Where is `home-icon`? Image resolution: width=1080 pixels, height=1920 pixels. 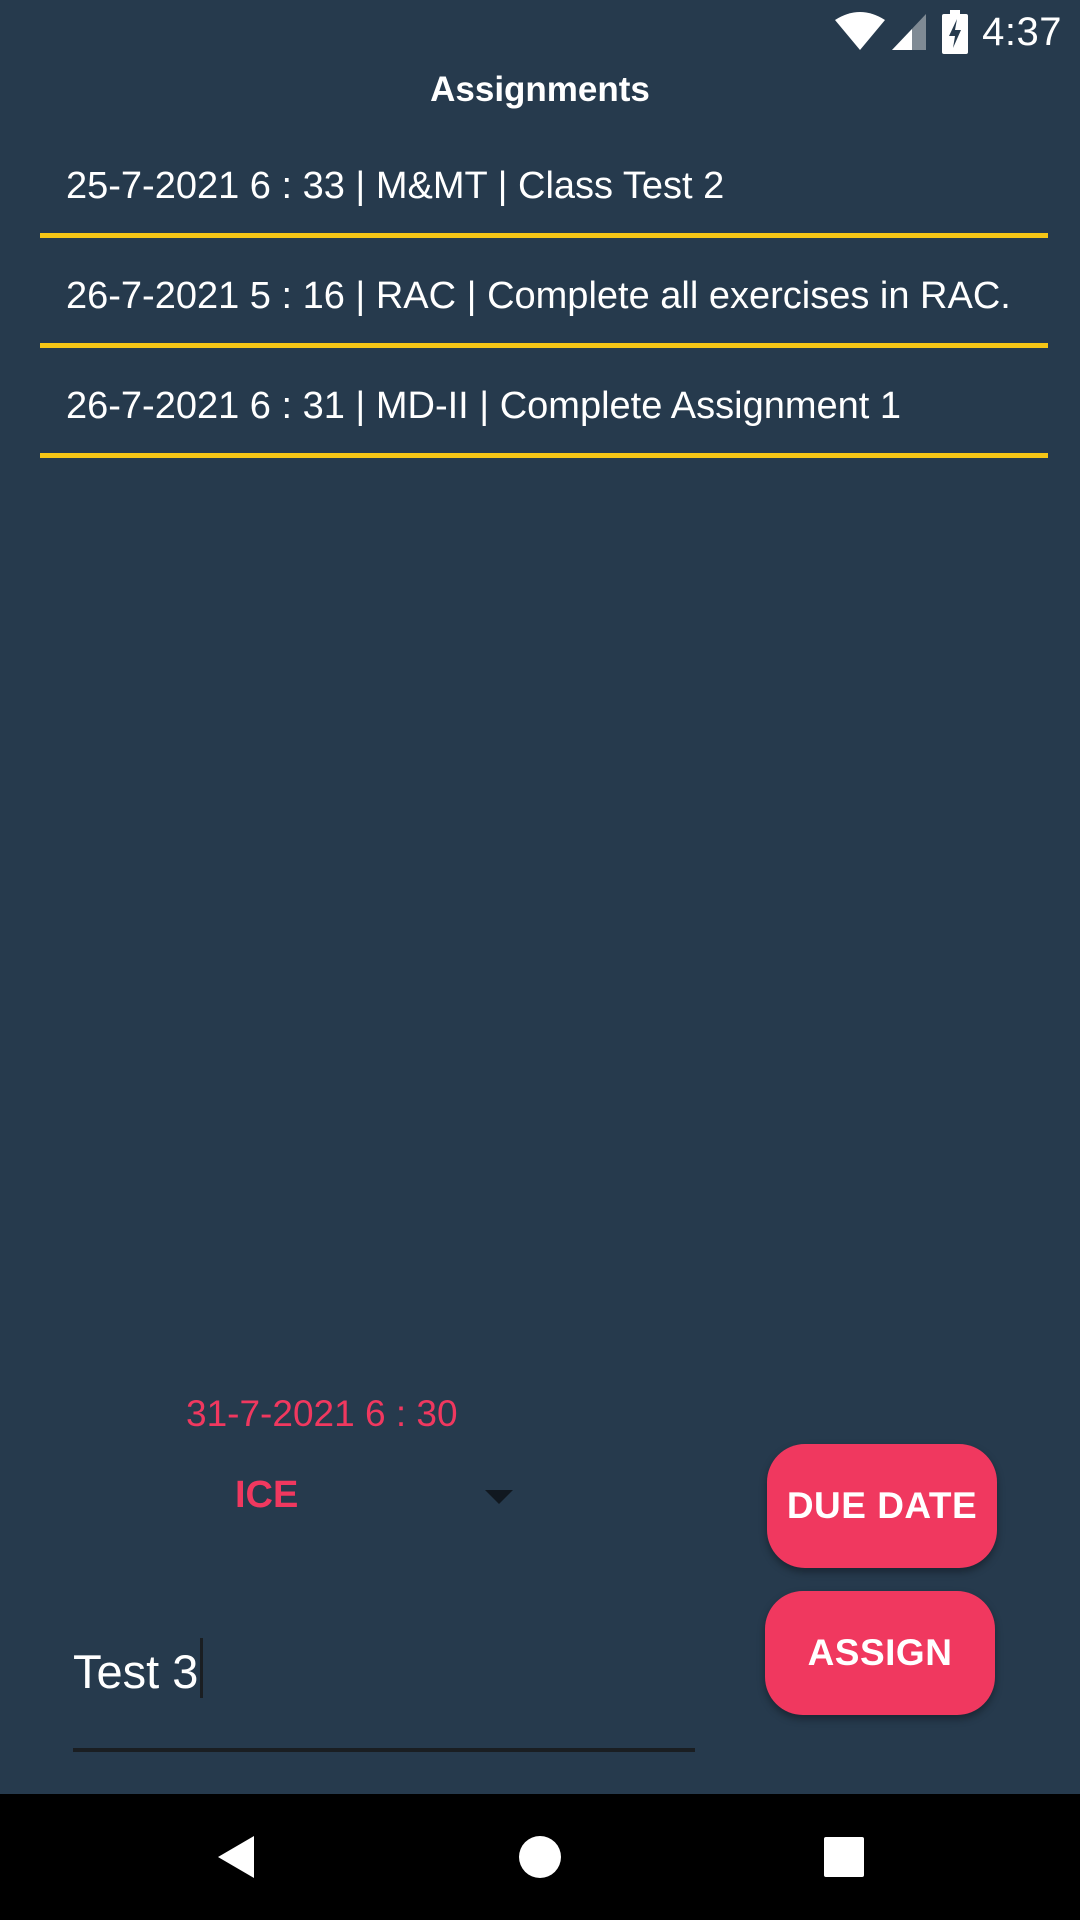 home-icon is located at coordinates (540, 1857).